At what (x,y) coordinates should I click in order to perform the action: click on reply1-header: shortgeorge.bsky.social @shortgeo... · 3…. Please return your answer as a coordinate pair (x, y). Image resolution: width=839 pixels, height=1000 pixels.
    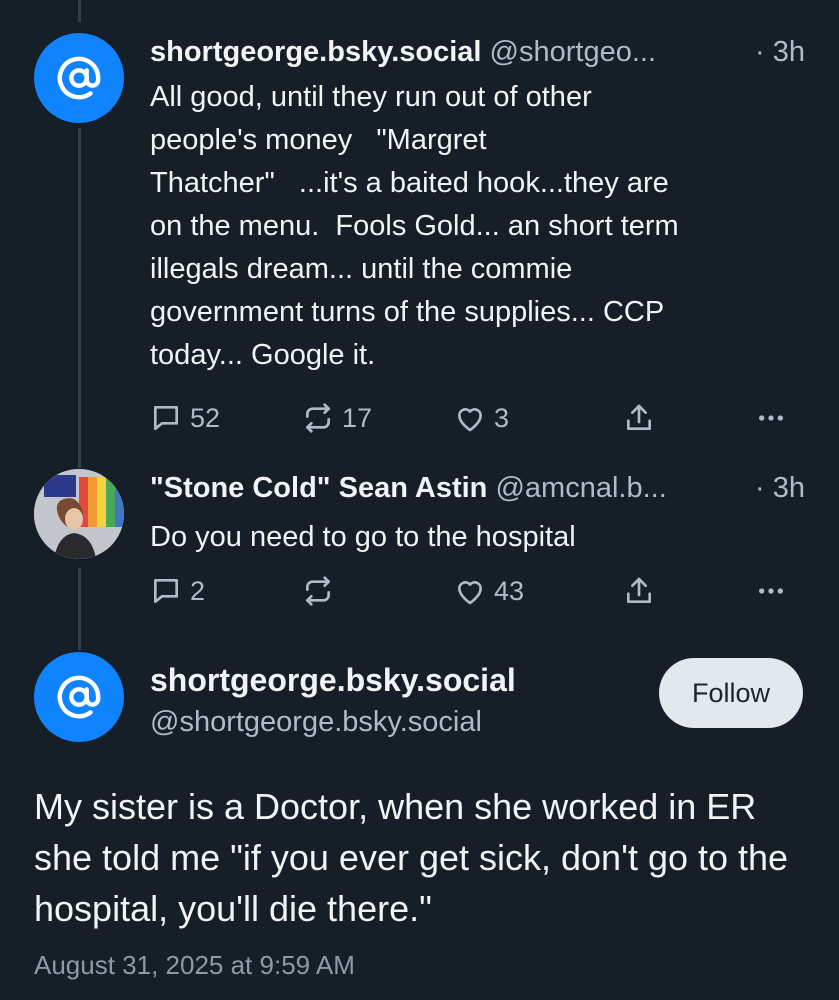
    Looking at the image, I should click on (477, 52).